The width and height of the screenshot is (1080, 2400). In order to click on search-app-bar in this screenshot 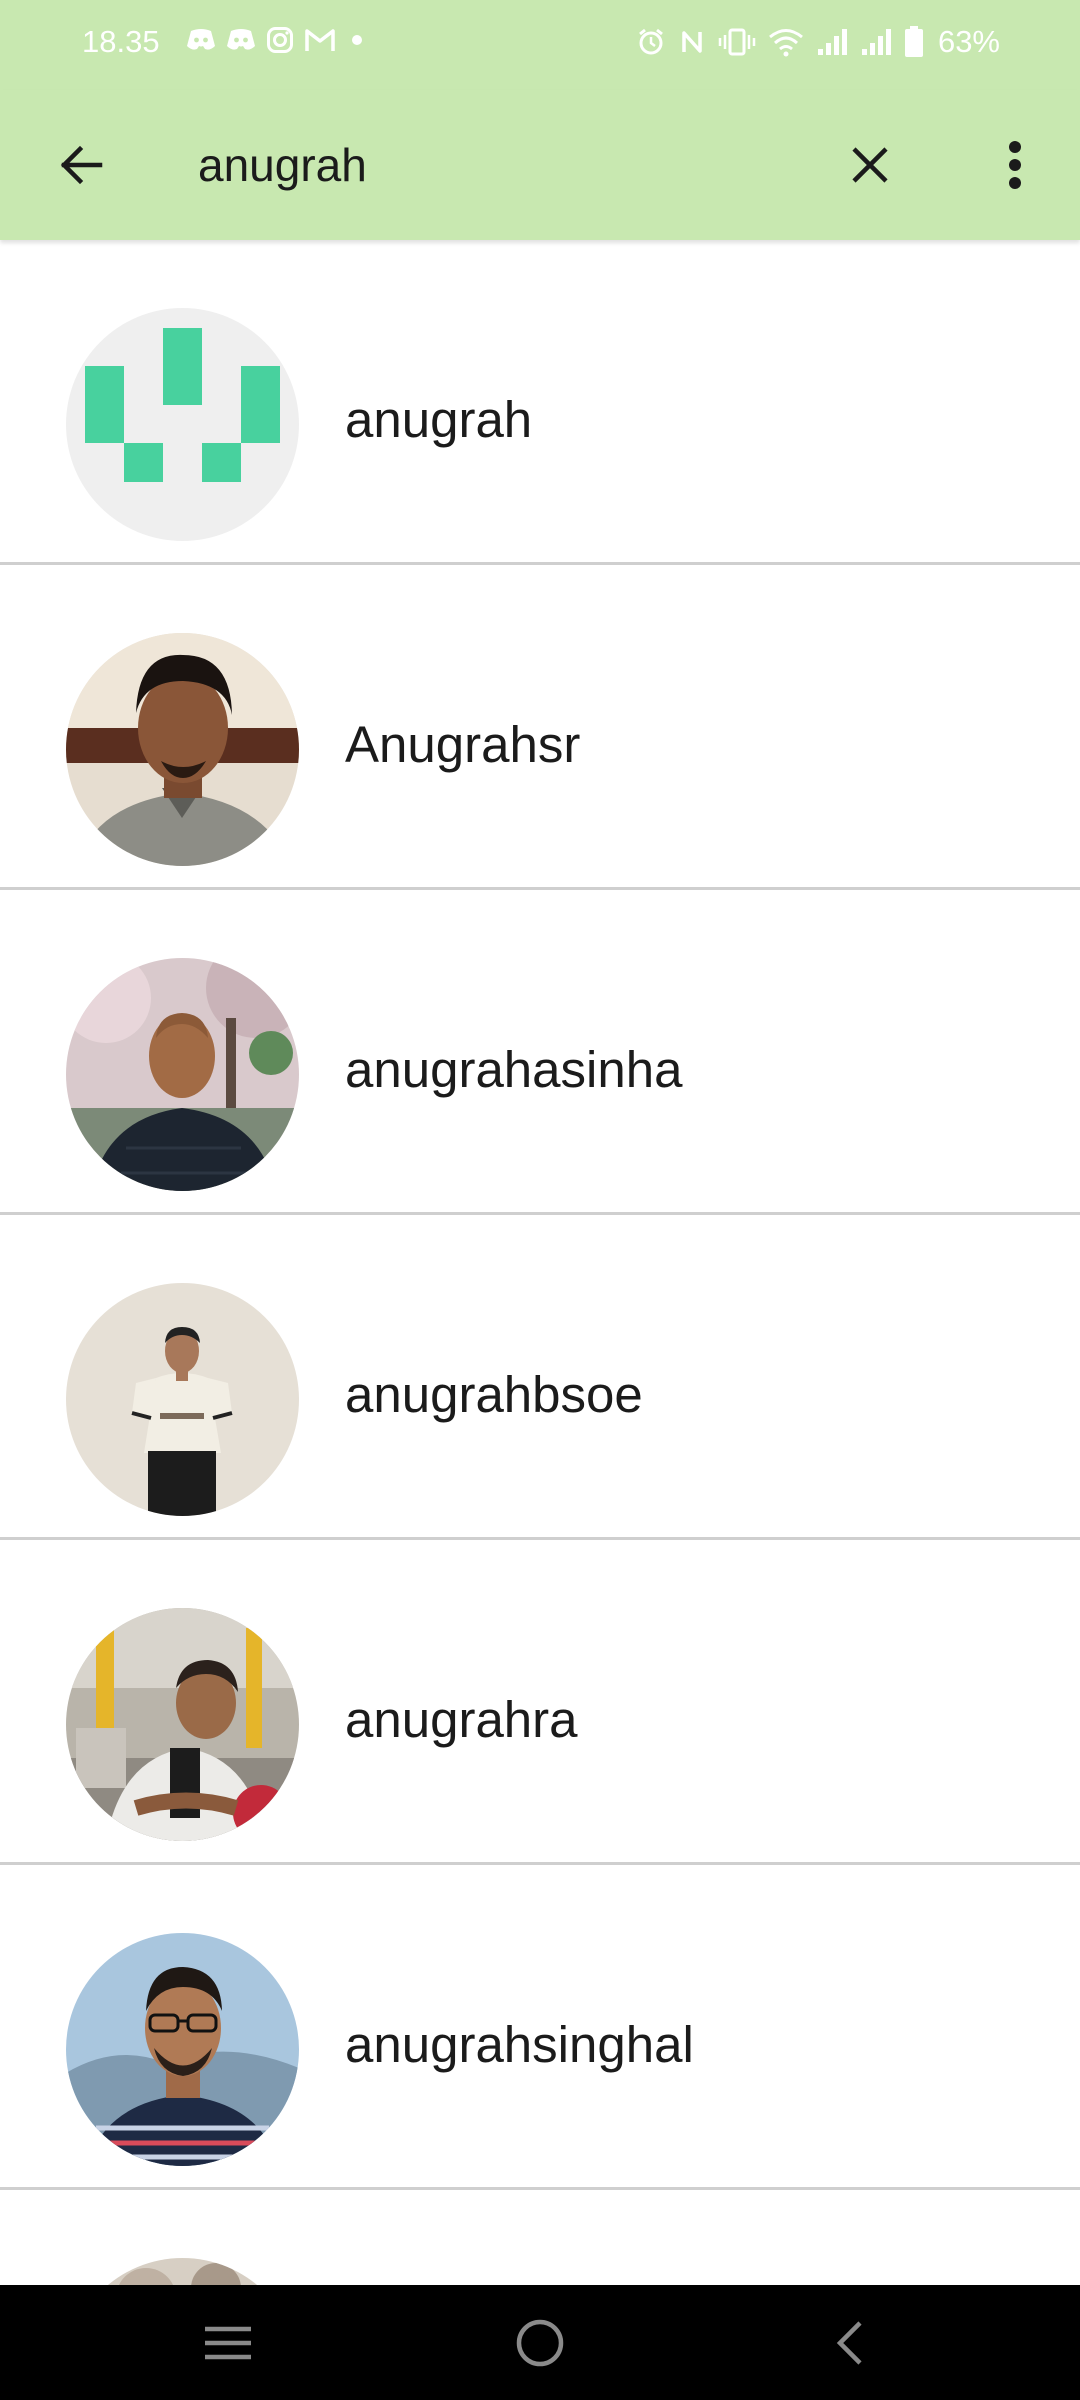, I will do `click(540, 165)`.